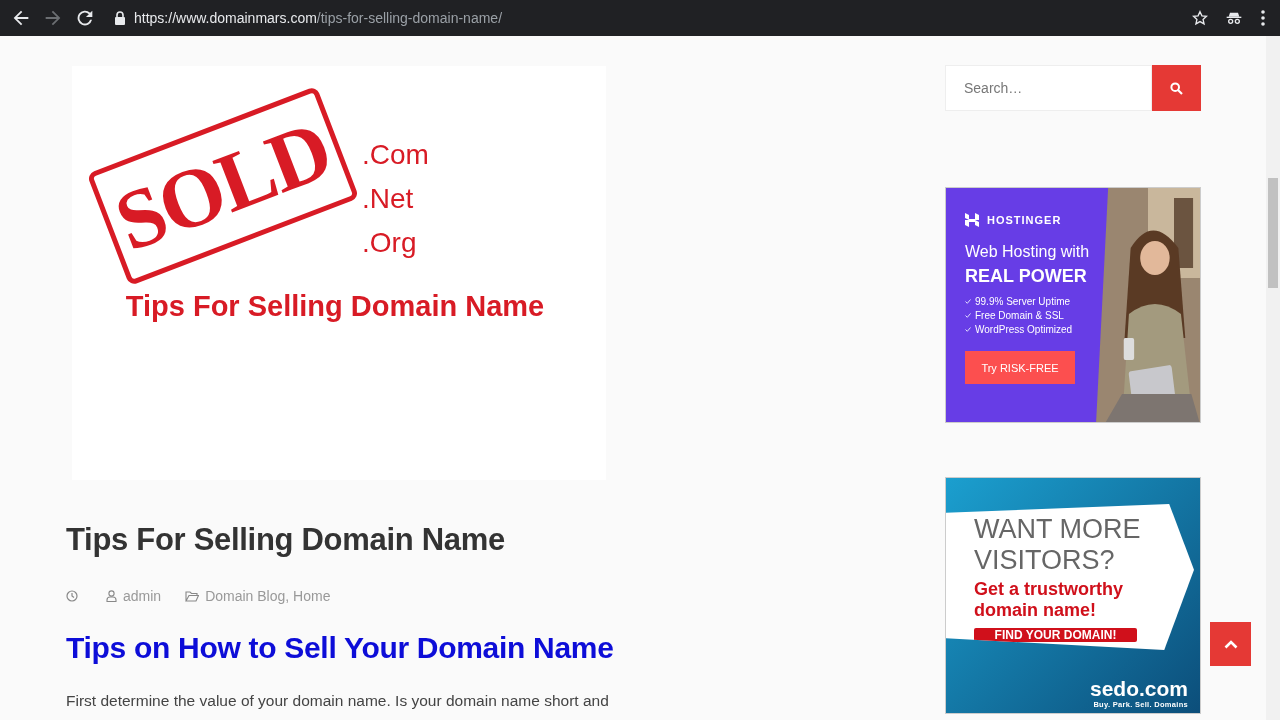 The width and height of the screenshot is (1280, 720). What do you see at coordinates (1026, 276) in the screenshot?
I see `ad-headline: REAL POWER` at bounding box center [1026, 276].